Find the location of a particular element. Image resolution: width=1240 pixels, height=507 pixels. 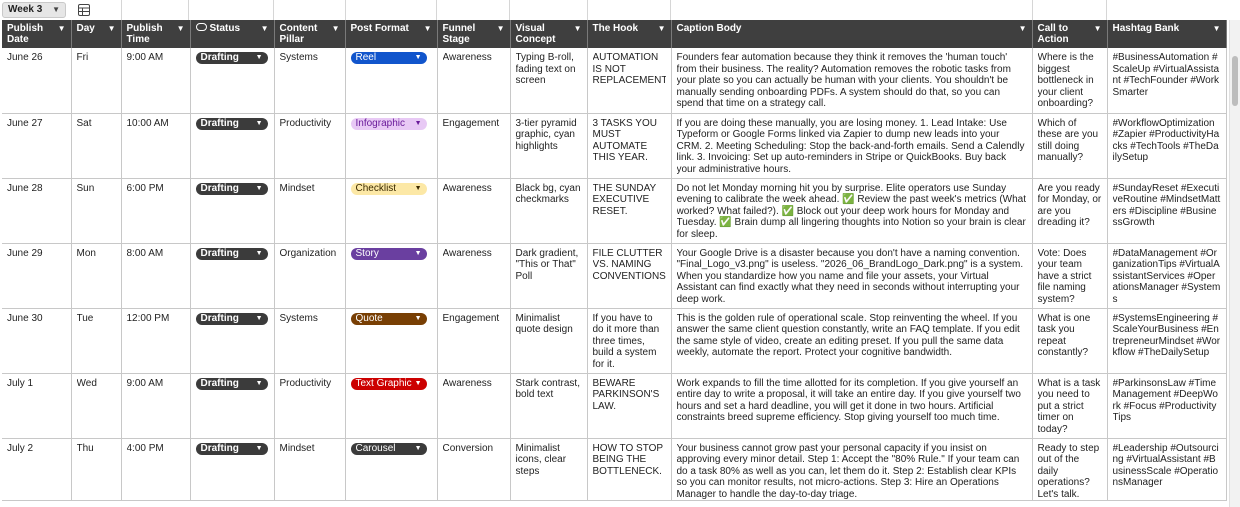

column-header-publish-date: Publish Date ▼ is located at coordinates (37, 34).